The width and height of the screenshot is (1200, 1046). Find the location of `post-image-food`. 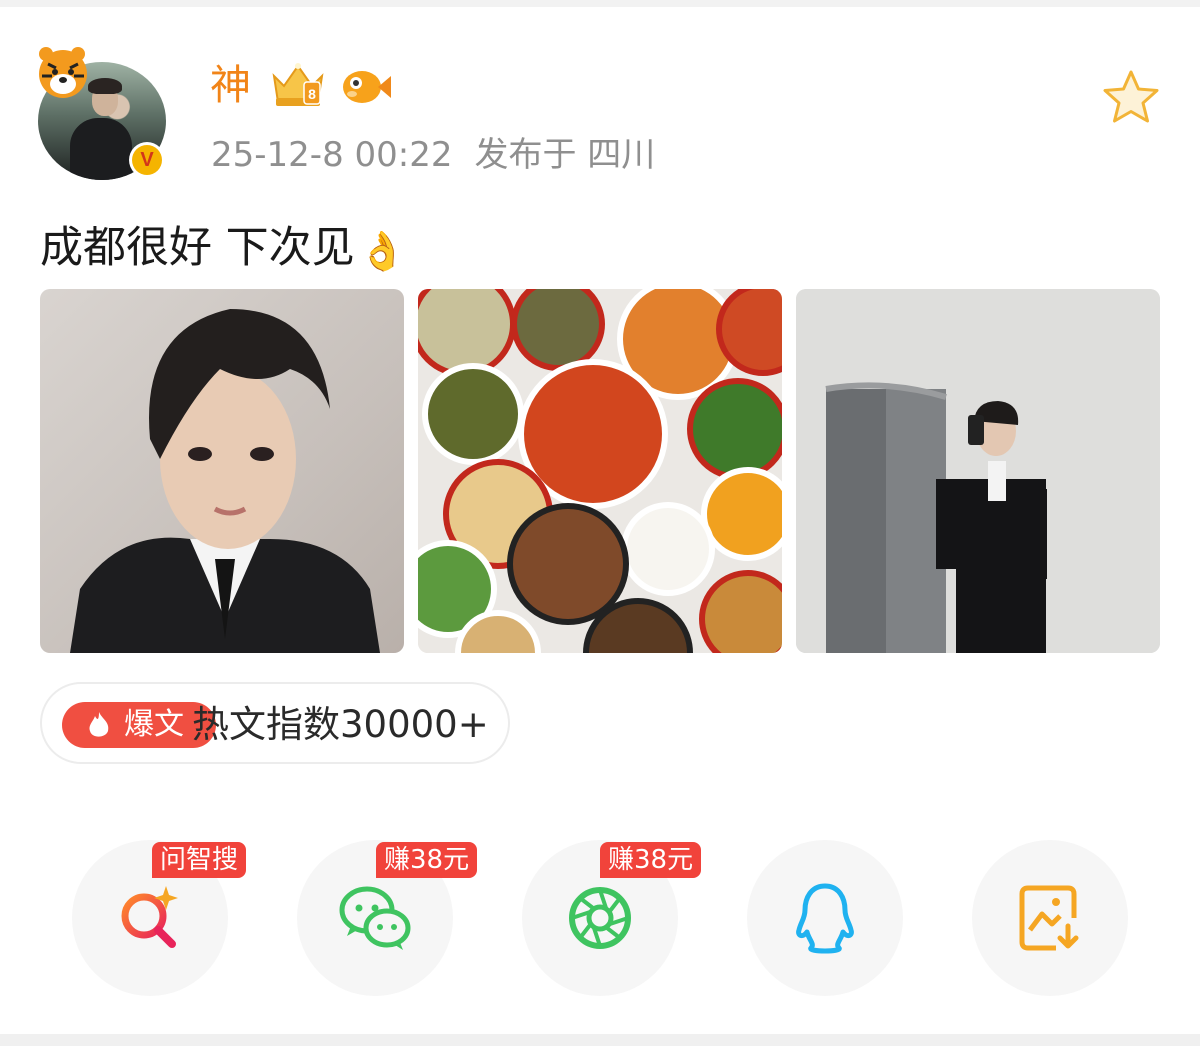

post-image-food is located at coordinates (600, 471).